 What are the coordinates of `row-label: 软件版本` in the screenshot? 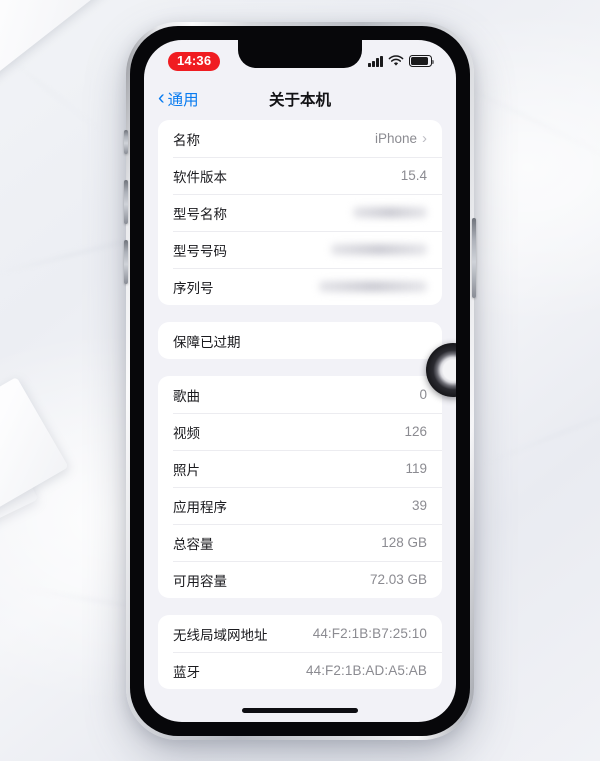 It's located at (200, 177).